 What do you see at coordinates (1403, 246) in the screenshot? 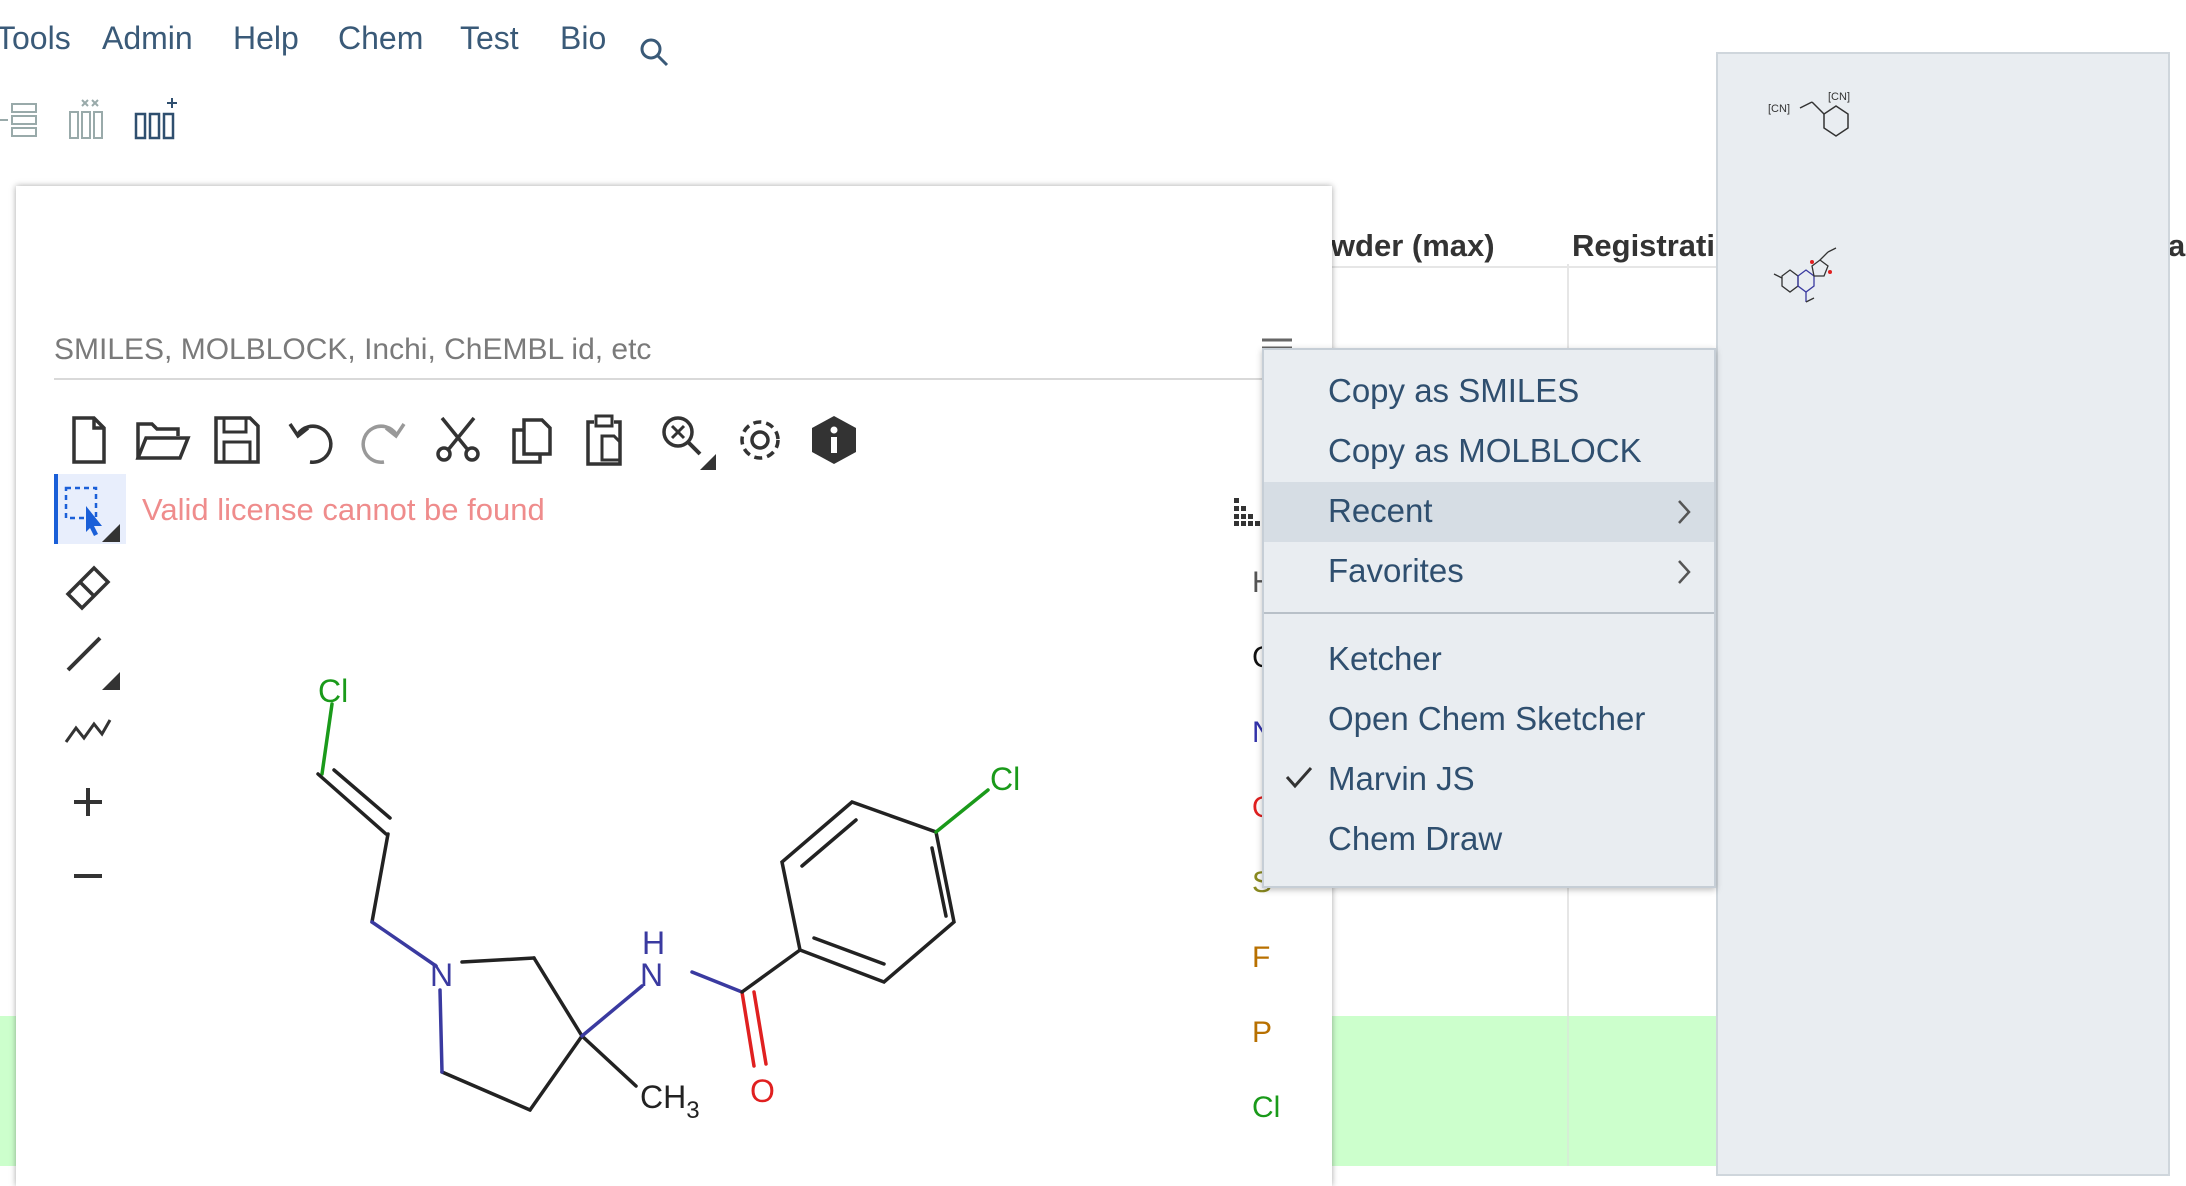
I see `grid-header-powder-max: owder (max)` at bounding box center [1403, 246].